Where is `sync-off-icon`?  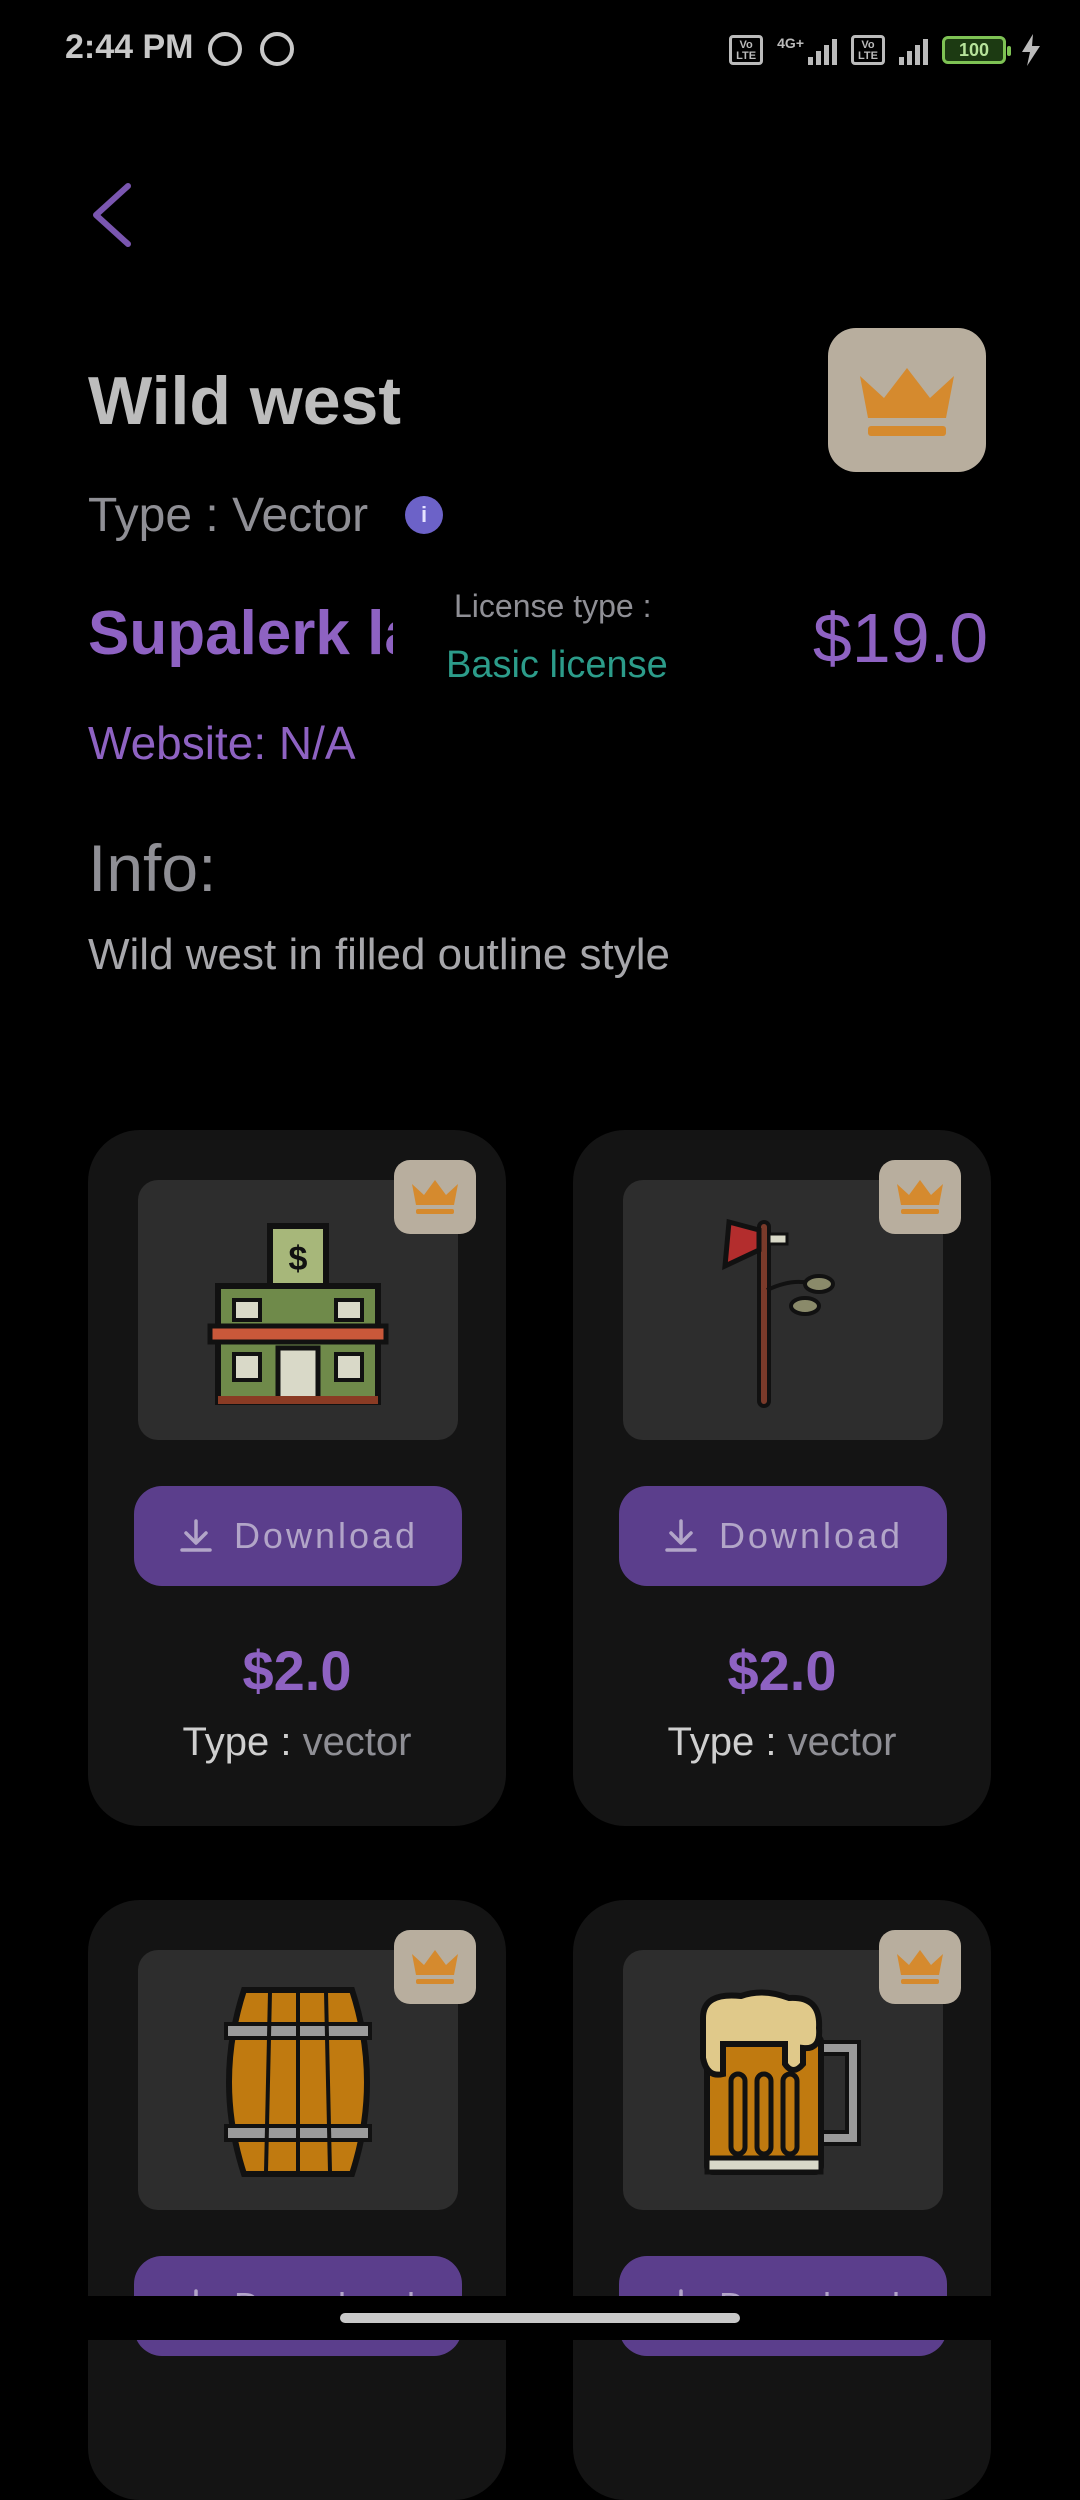
sync-off-icon is located at coordinates (225, 49).